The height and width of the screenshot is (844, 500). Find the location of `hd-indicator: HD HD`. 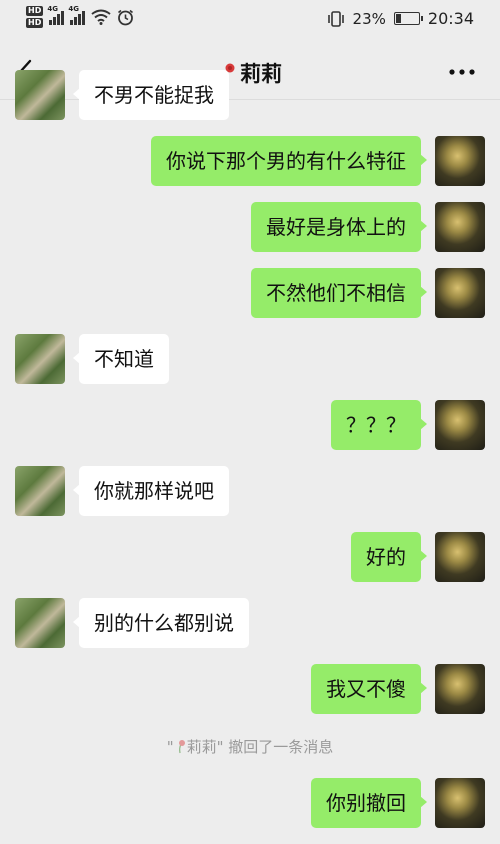

hd-indicator: HD HD is located at coordinates (35, 17).